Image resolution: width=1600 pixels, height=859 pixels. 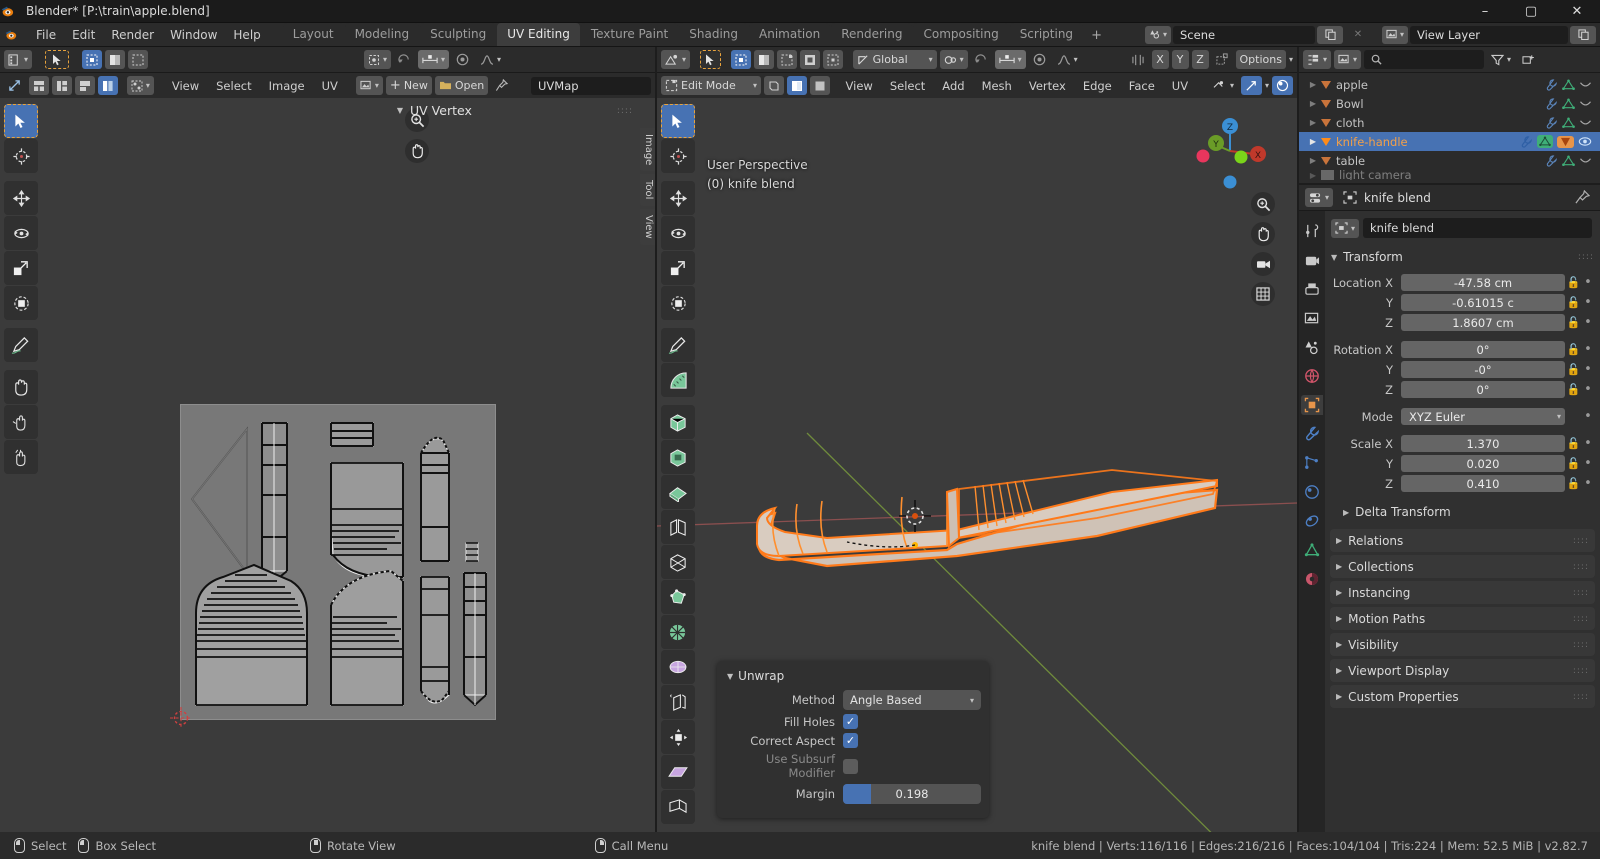 What do you see at coordinates (1462, 540) in the screenshot?
I see `panel-relations: ▶ Relations ::::` at bounding box center [1462, 540].